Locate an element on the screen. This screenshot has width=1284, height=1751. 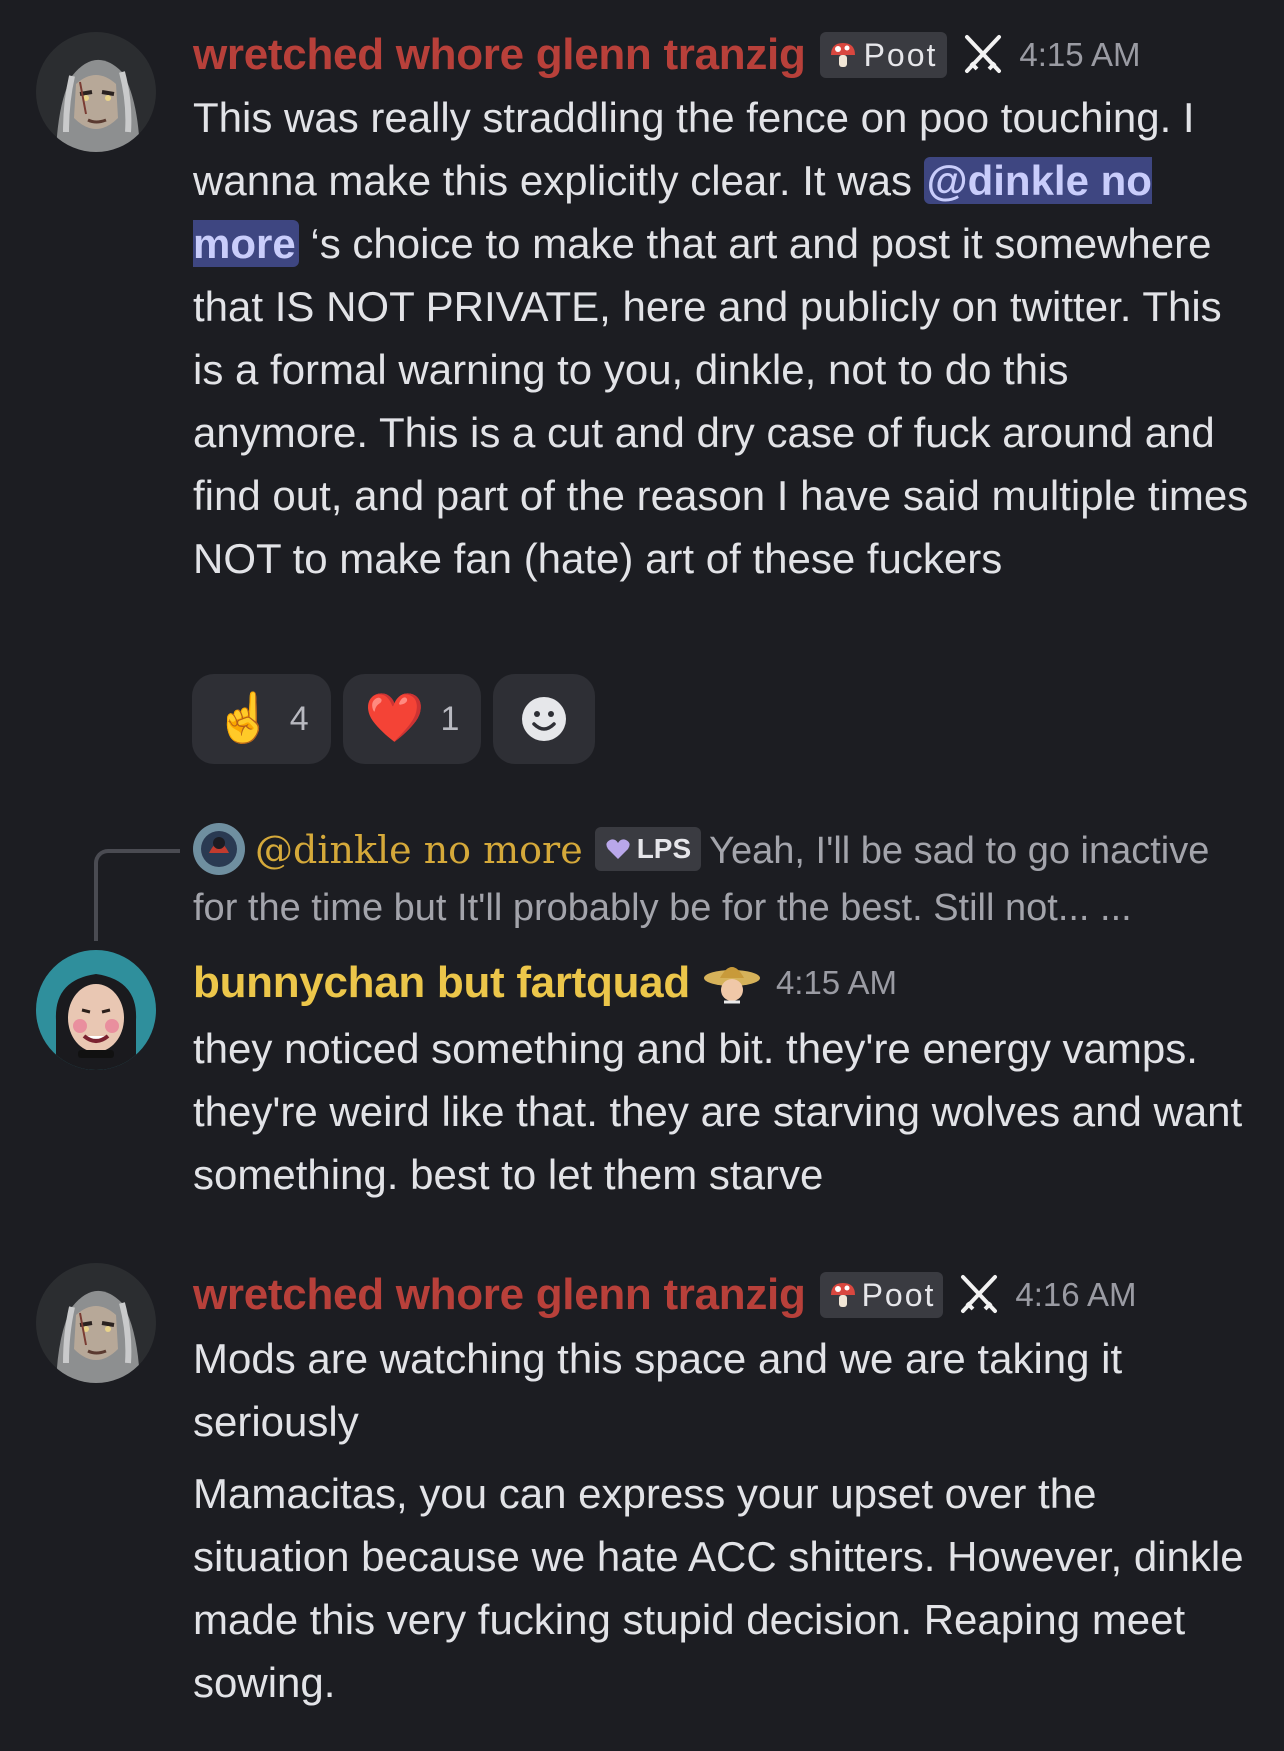
message-header: bunnychan but fartquad 4:15 AM is located at coordinates (545, 983).